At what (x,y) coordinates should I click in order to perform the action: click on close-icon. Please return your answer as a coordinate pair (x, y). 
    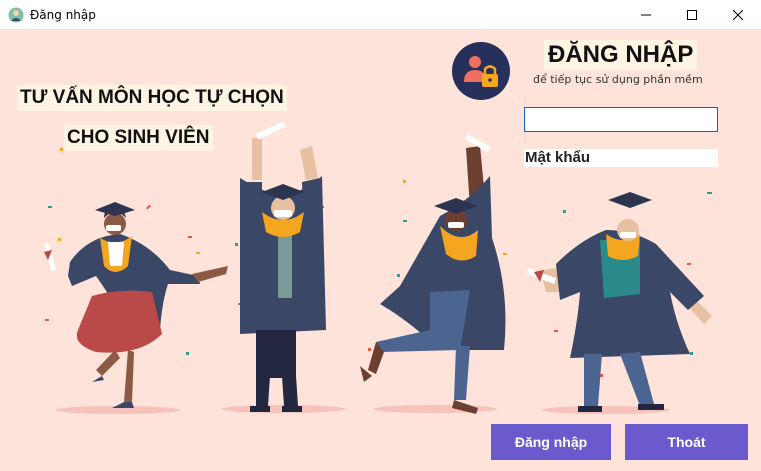
    Looking at the image, I should click on (738, 15).